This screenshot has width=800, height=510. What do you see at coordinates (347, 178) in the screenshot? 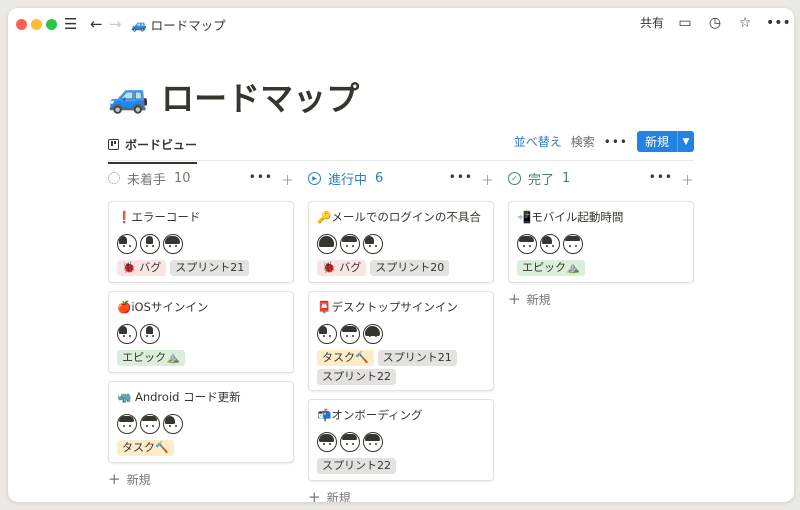
I see `column-name: 進行中` at bounding box center [347, 178].